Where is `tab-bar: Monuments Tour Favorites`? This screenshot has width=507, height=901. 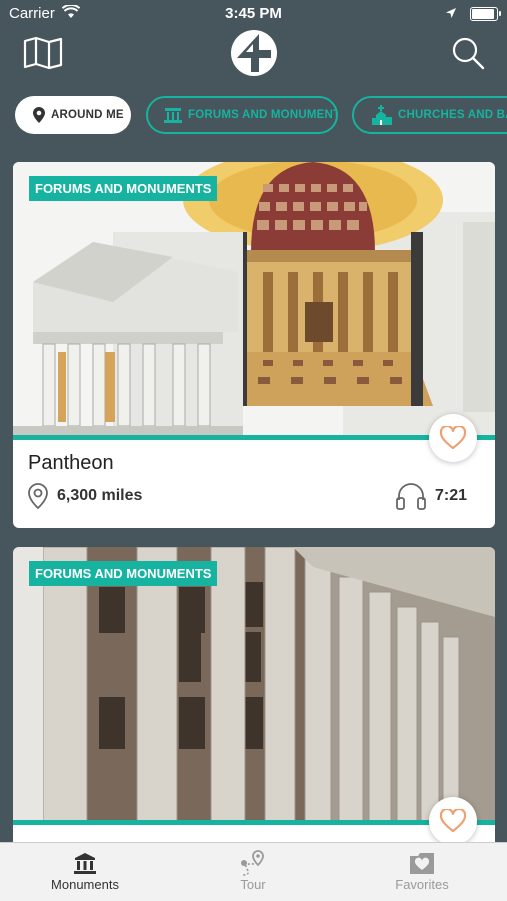 tab-bar: Monuments Tour Favorites is located at coordinates (253, 871).